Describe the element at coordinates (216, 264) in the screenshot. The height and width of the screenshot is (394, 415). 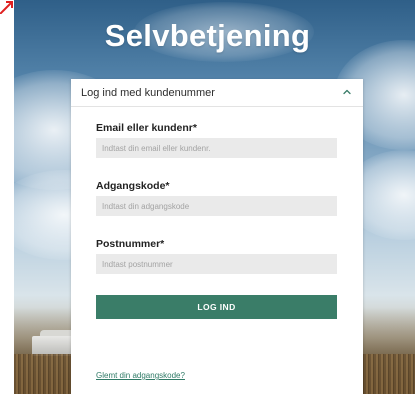
I see `postcode-field` at that location.